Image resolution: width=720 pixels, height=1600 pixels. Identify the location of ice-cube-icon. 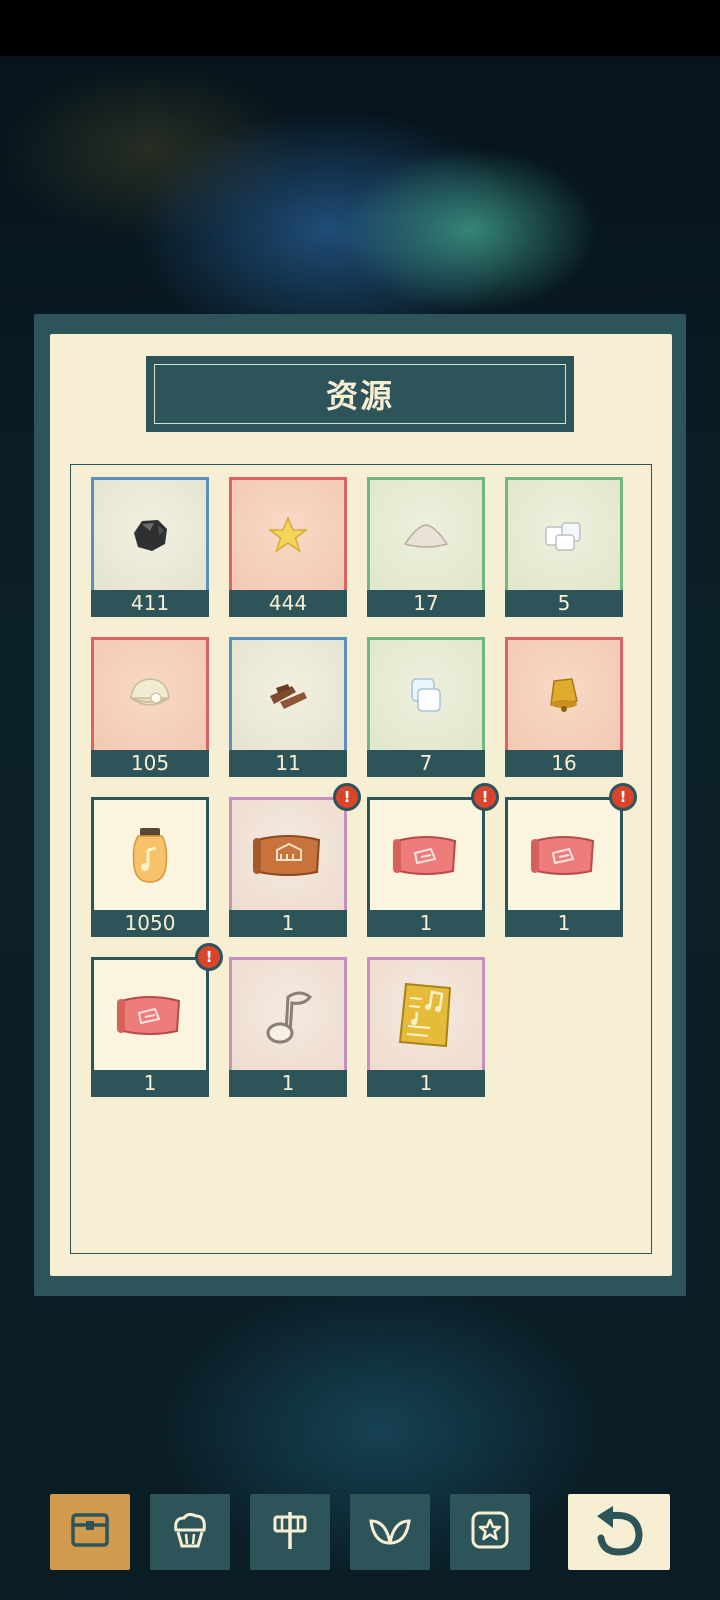
(426, 695).